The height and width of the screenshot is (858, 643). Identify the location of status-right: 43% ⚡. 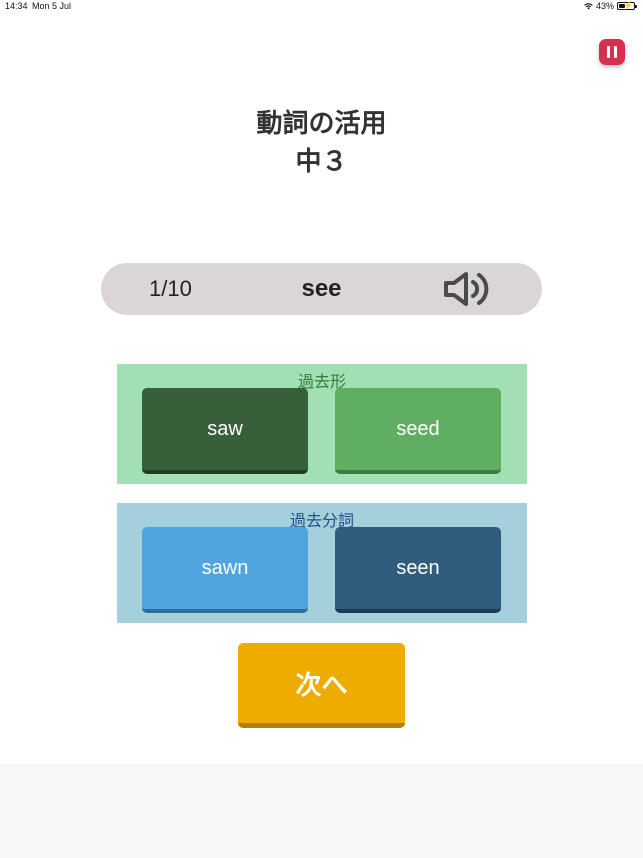
(610, 6).